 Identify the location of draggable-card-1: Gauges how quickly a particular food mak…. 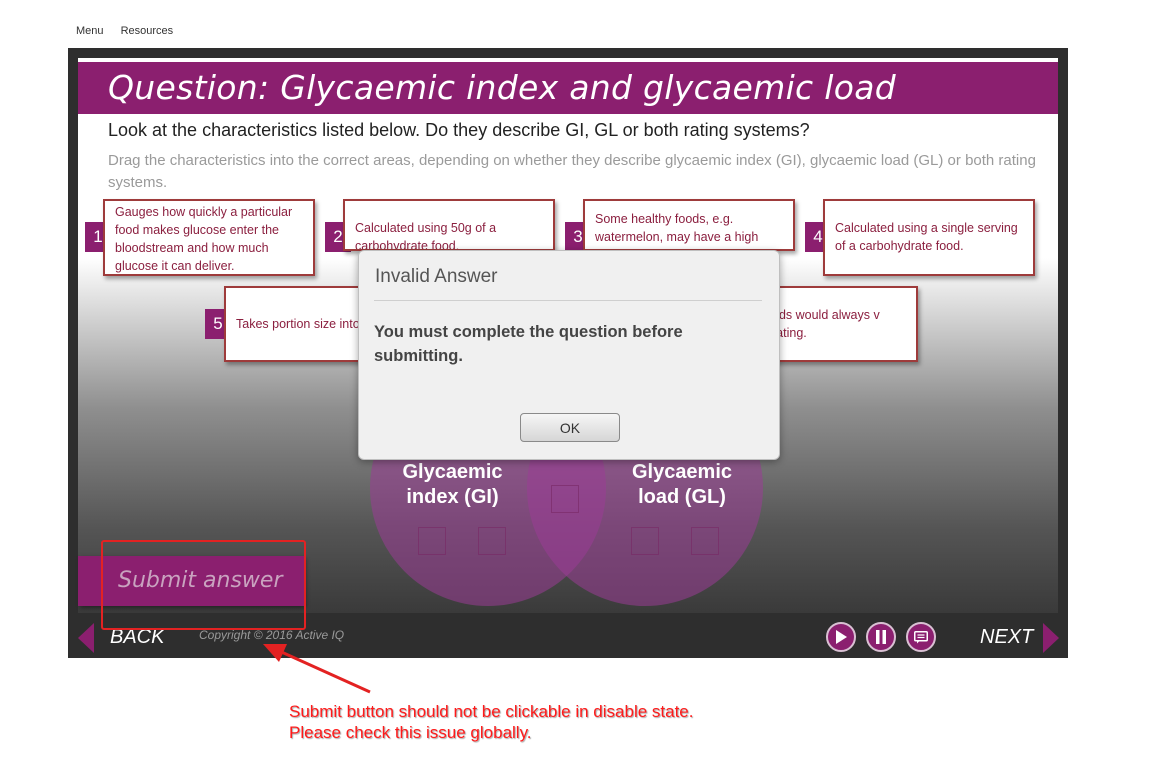
(209, 237).